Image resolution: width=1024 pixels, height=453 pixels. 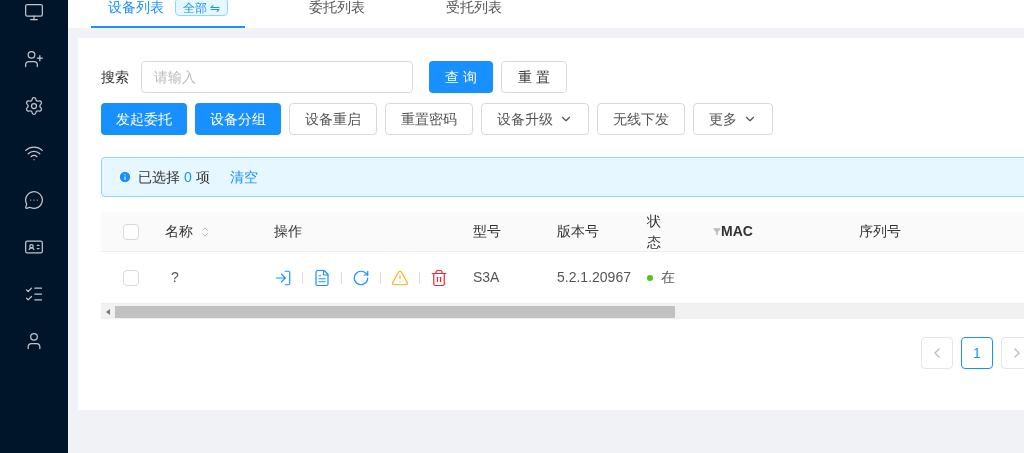 What do you see at coordinates (322, 277) in the screenshot?
I see `document-icon` at bounding box center [322, 277].